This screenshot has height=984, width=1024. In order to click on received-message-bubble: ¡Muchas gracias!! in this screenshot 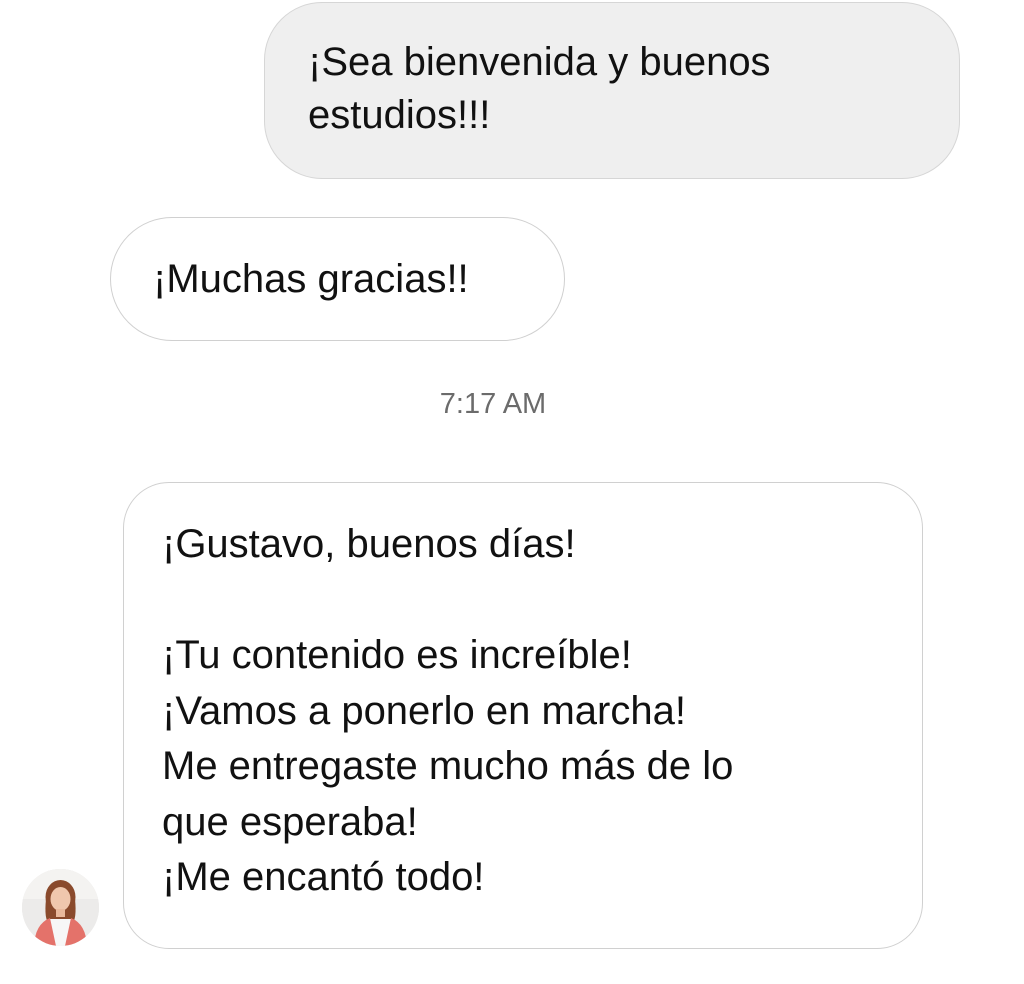, I will do `click(337, 279)`.